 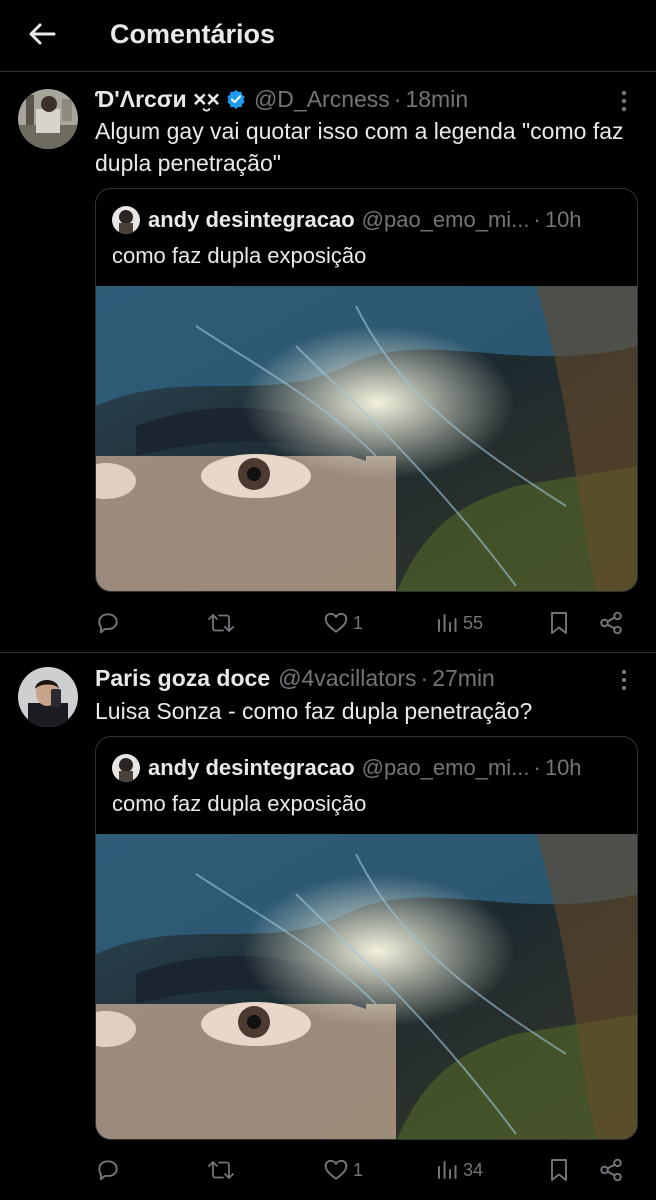 What do you see at coordinates (314, 711) in the screenshot?
I see `tweet-text: Luisa Sonza - como faz dupla penetração?` at bounding box center [314, 711].